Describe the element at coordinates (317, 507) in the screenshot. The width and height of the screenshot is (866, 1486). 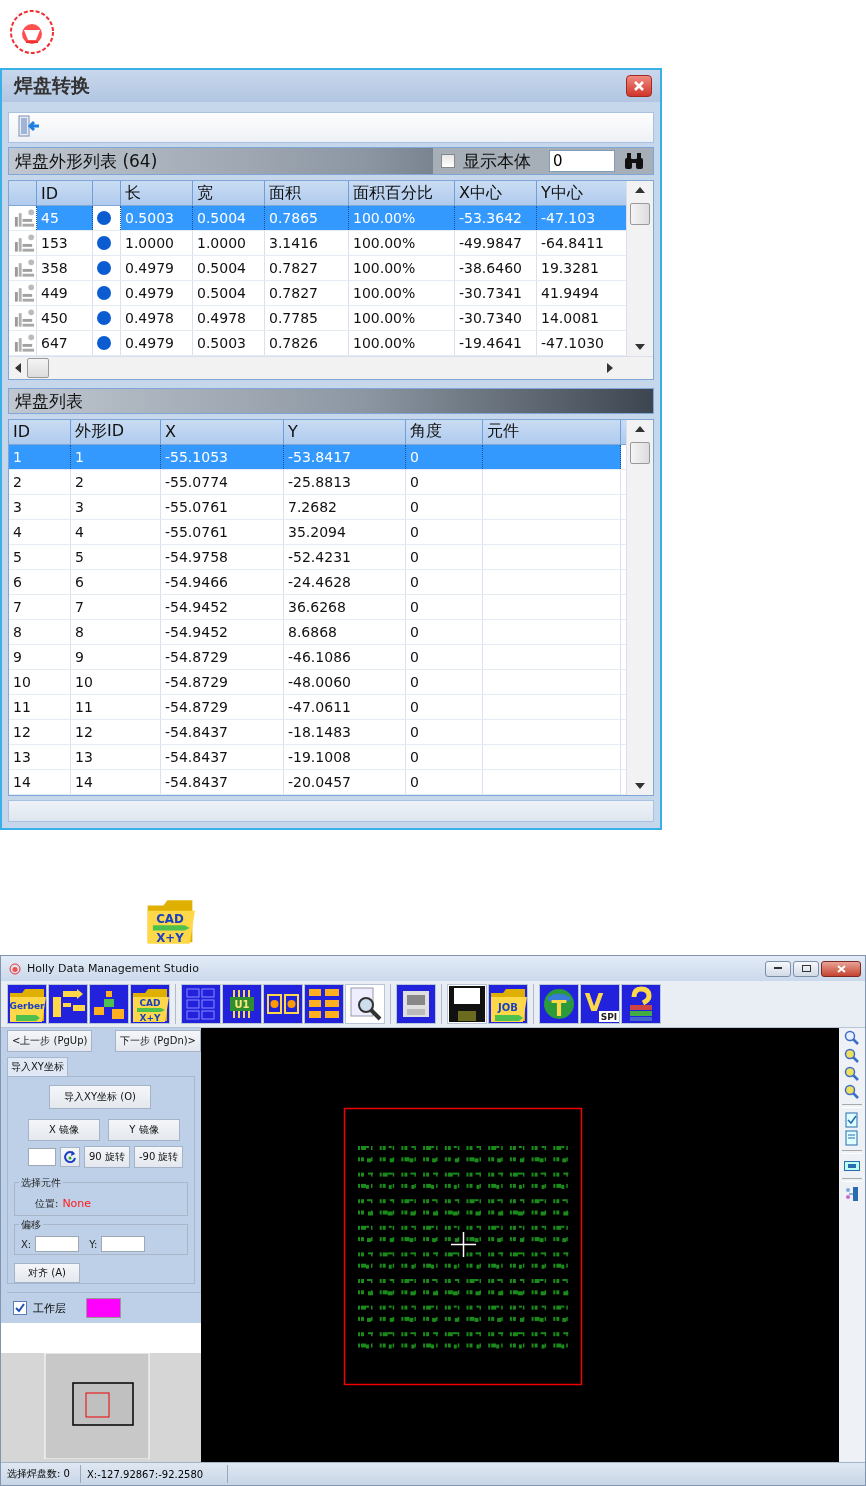
I see `table-row: 3 3 -55.0761 7.2682 0` at that location.